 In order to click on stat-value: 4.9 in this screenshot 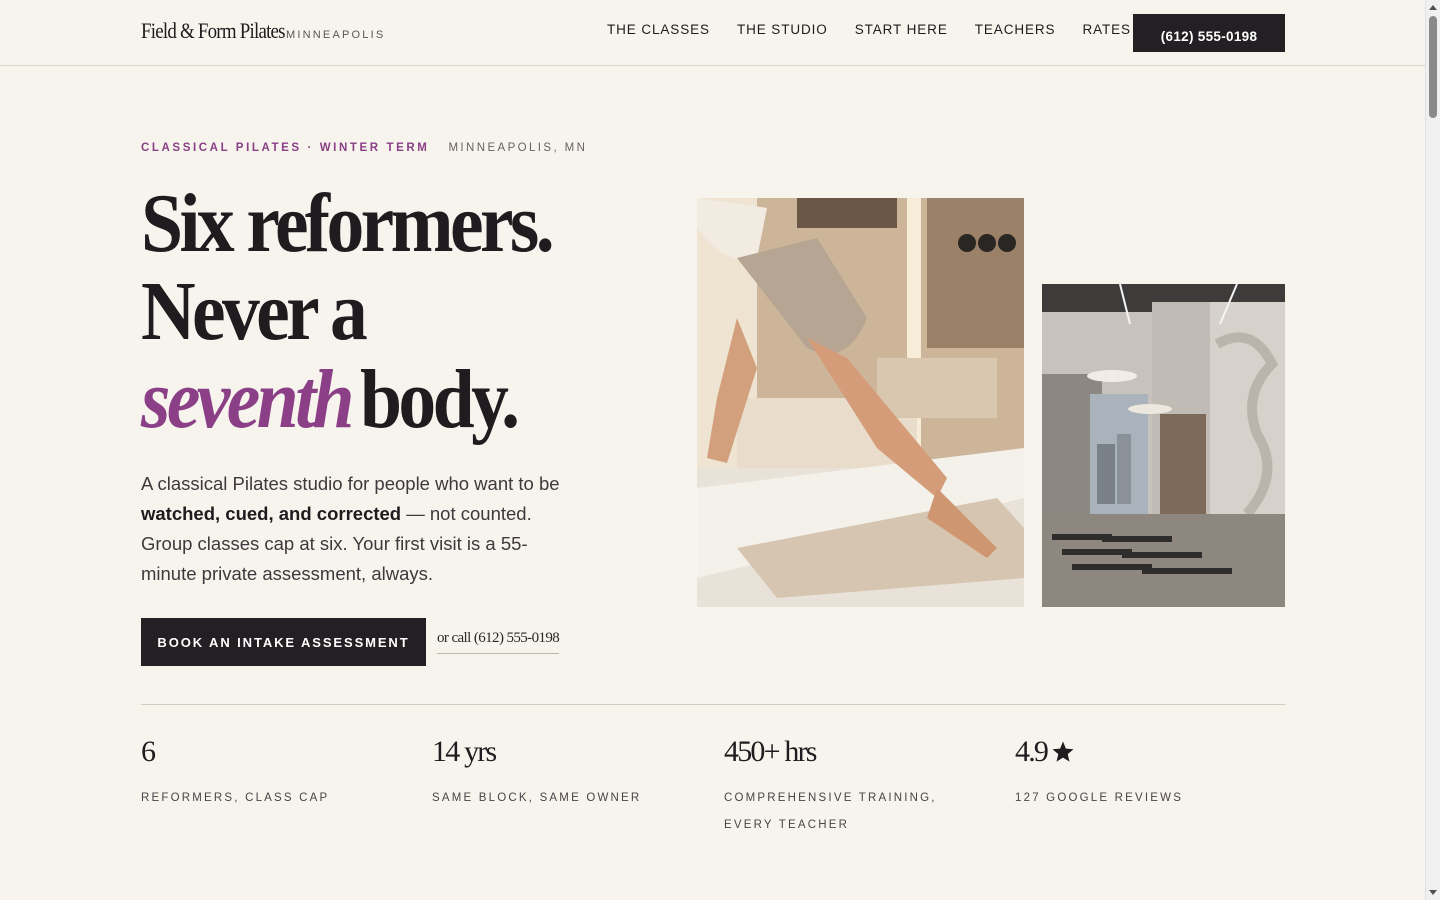, I will do `click(1032, 751)`.